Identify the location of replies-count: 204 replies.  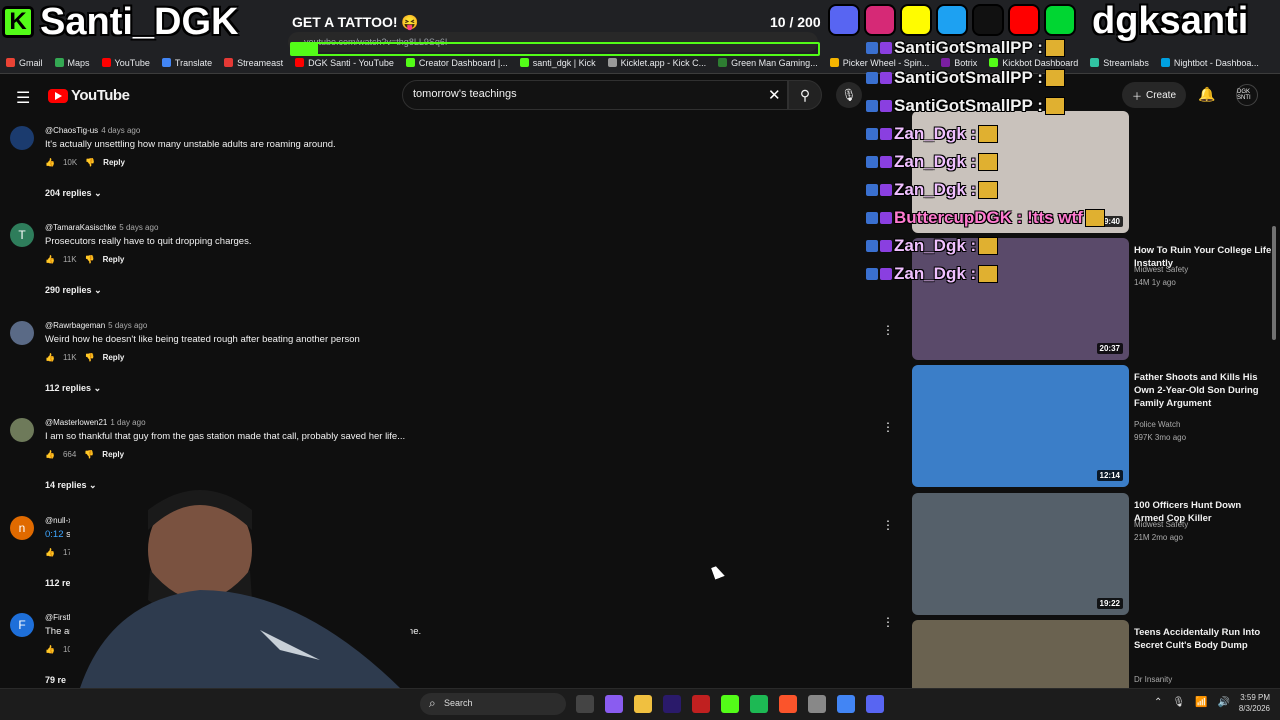
(68, 193).